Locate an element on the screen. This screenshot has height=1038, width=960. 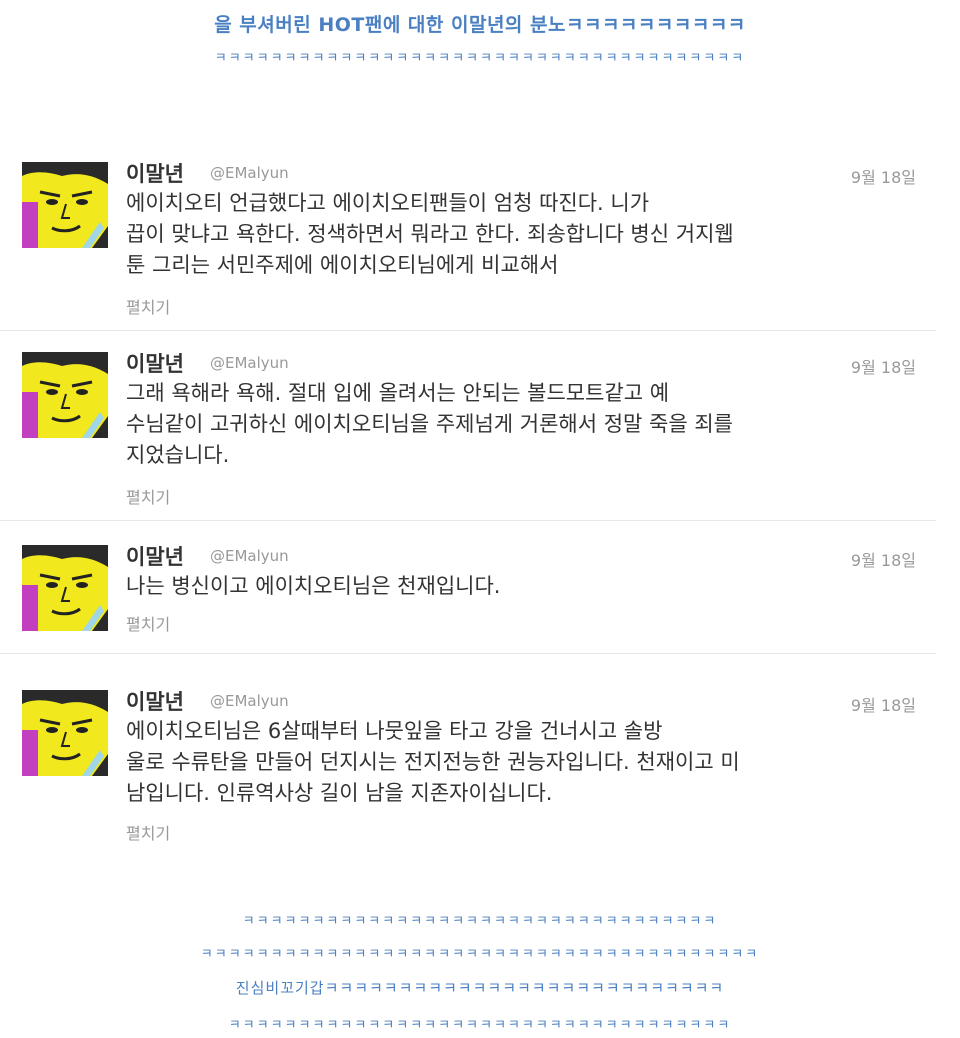
tweet-text-line: 에이치오티 언급했다고 에이치오티팬들이 엄청 따진다. 니가 is located at coordinates (388, 203).